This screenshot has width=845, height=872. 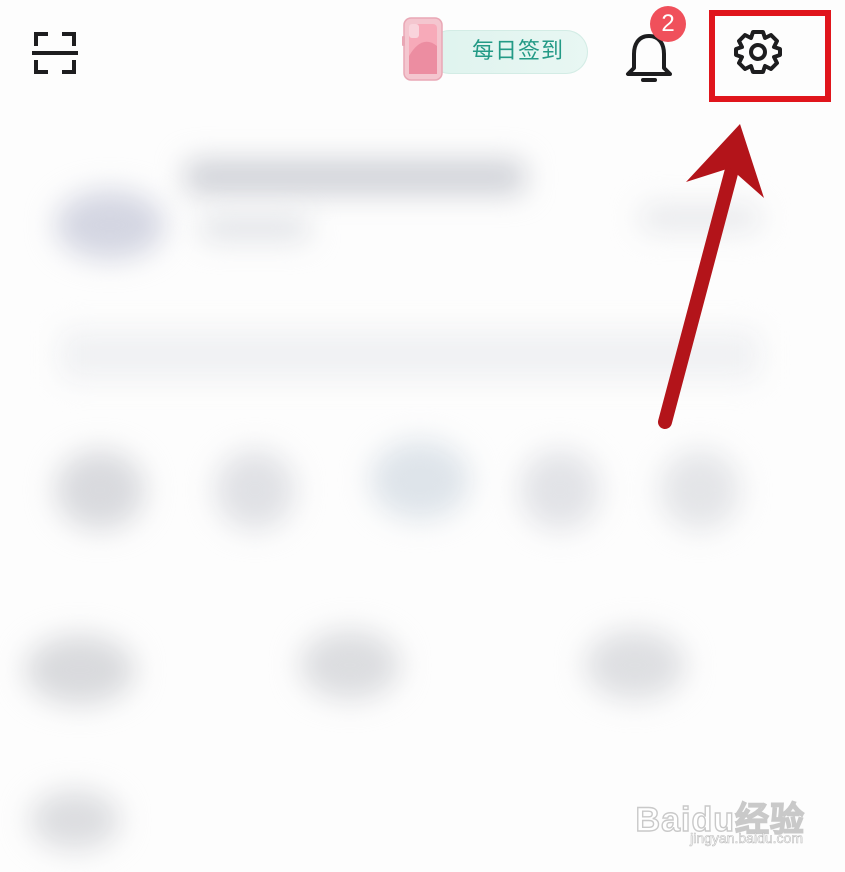 What do you see at coordinates (518, 51) in the screenshot?
I see `checkin-label: 每日签到` at bounding box center [518, 51].